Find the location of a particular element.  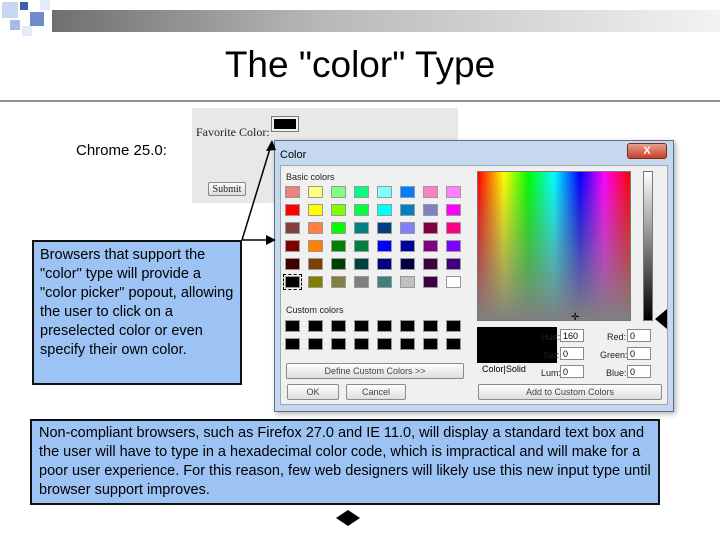

sat-label: Sat: is located at coordinates (551, 355).